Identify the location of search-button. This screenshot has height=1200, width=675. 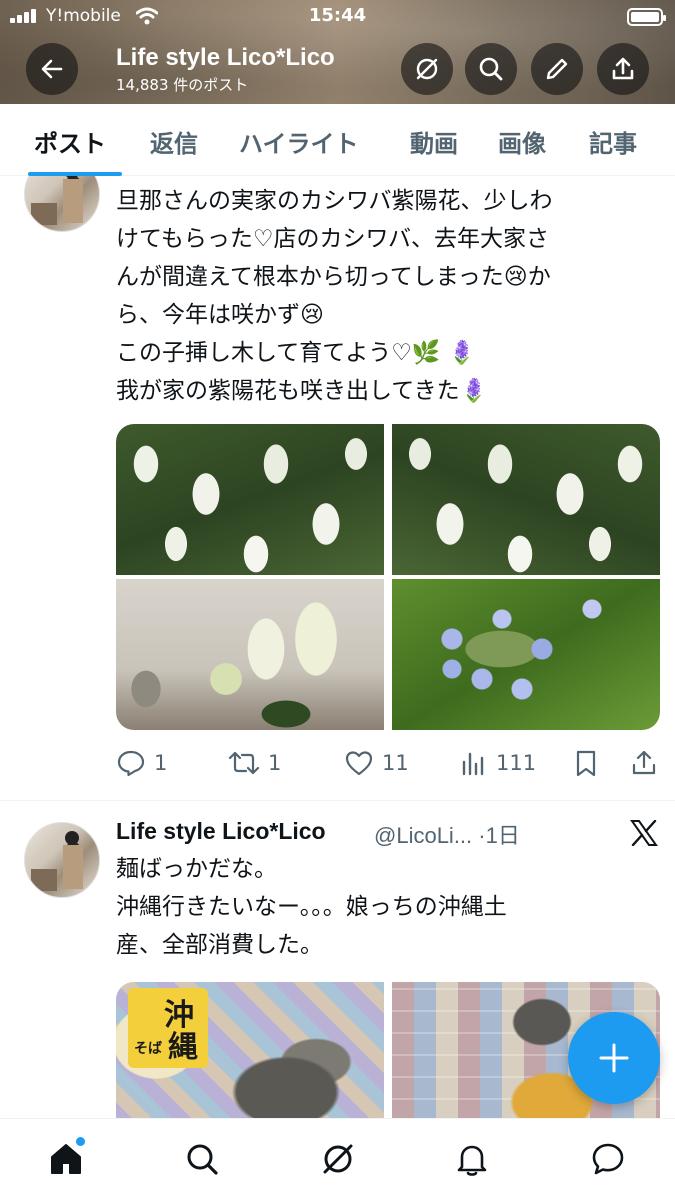
(491, 69).